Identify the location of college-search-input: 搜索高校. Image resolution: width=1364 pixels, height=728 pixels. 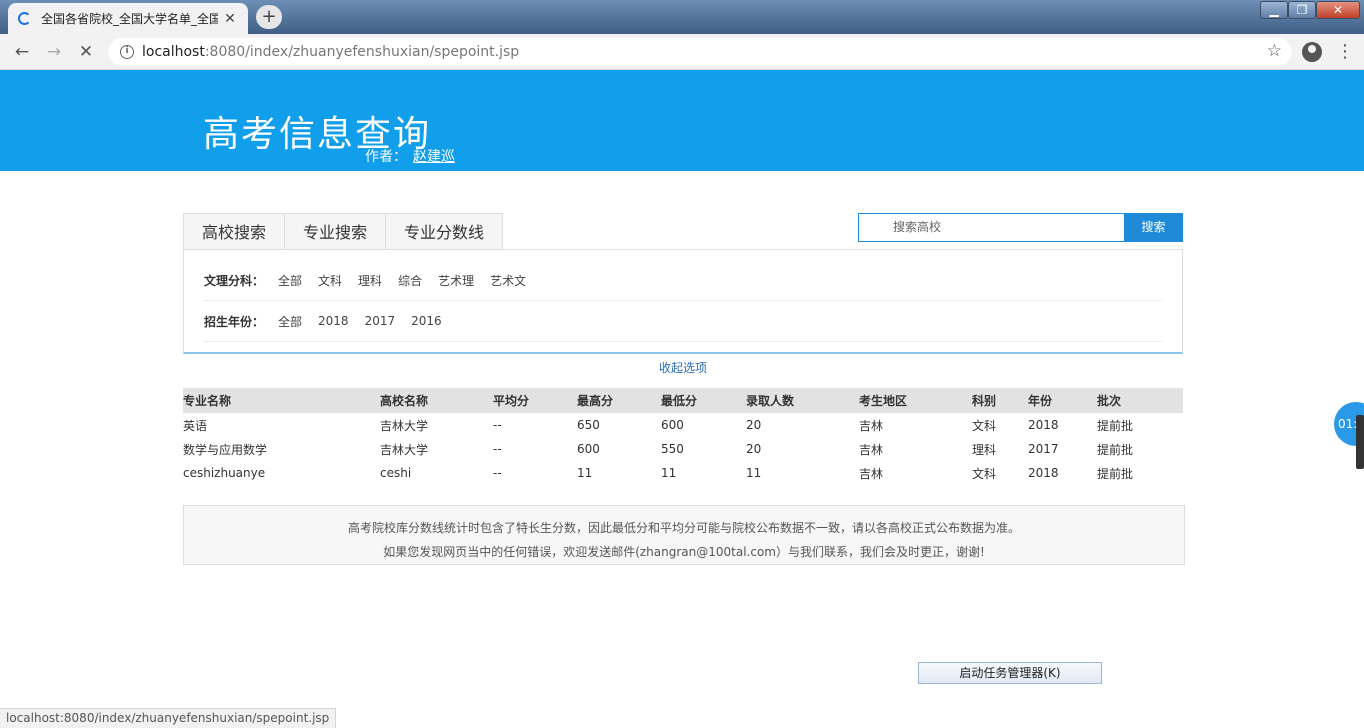
(991, 227).